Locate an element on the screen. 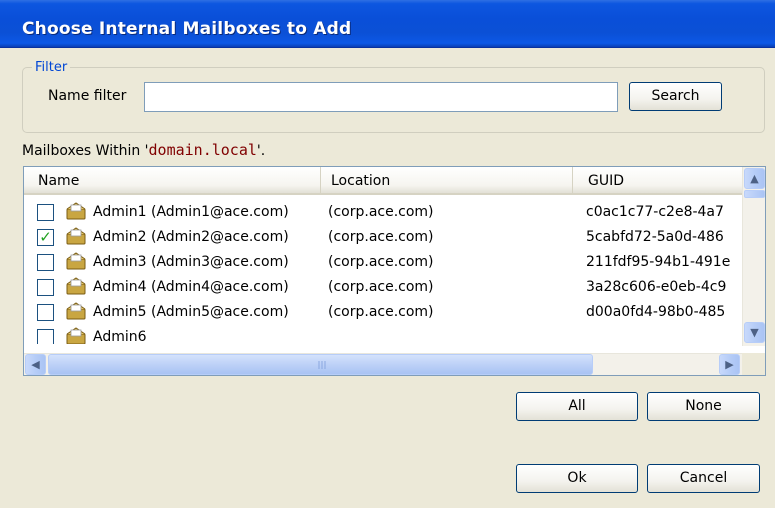  horizontal-scrollbar: ◀ ▶ is located at coordinates (394, 364).